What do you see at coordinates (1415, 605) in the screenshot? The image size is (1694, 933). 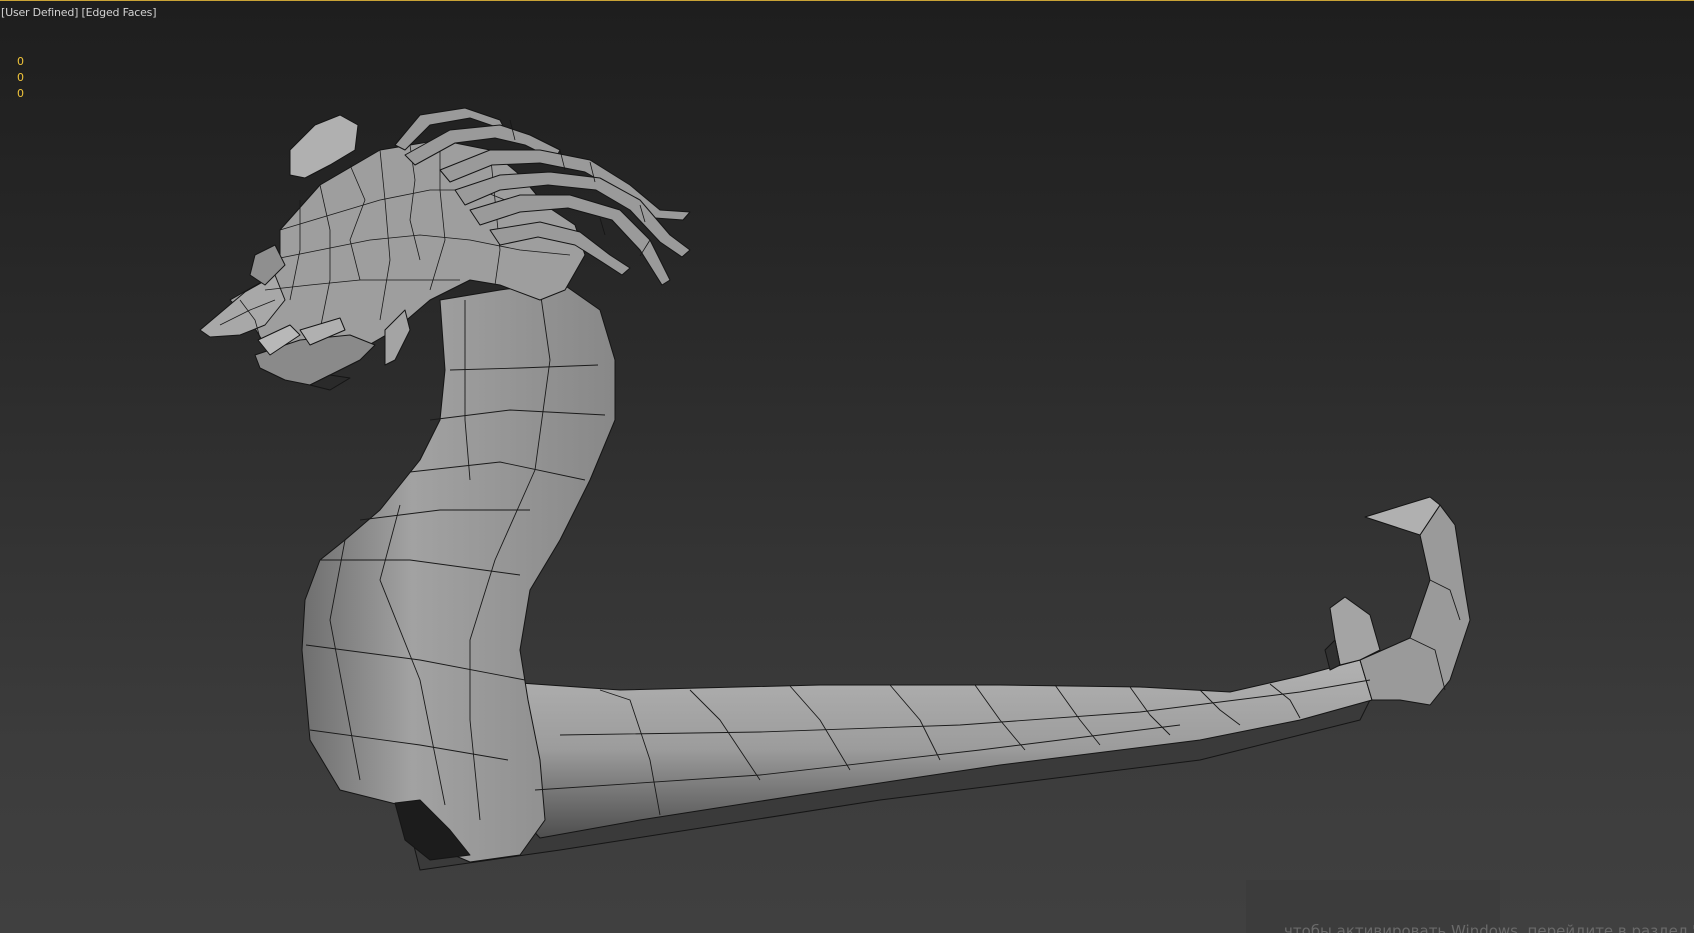 I see `tail-hook` at bounding box center [1415, 605].